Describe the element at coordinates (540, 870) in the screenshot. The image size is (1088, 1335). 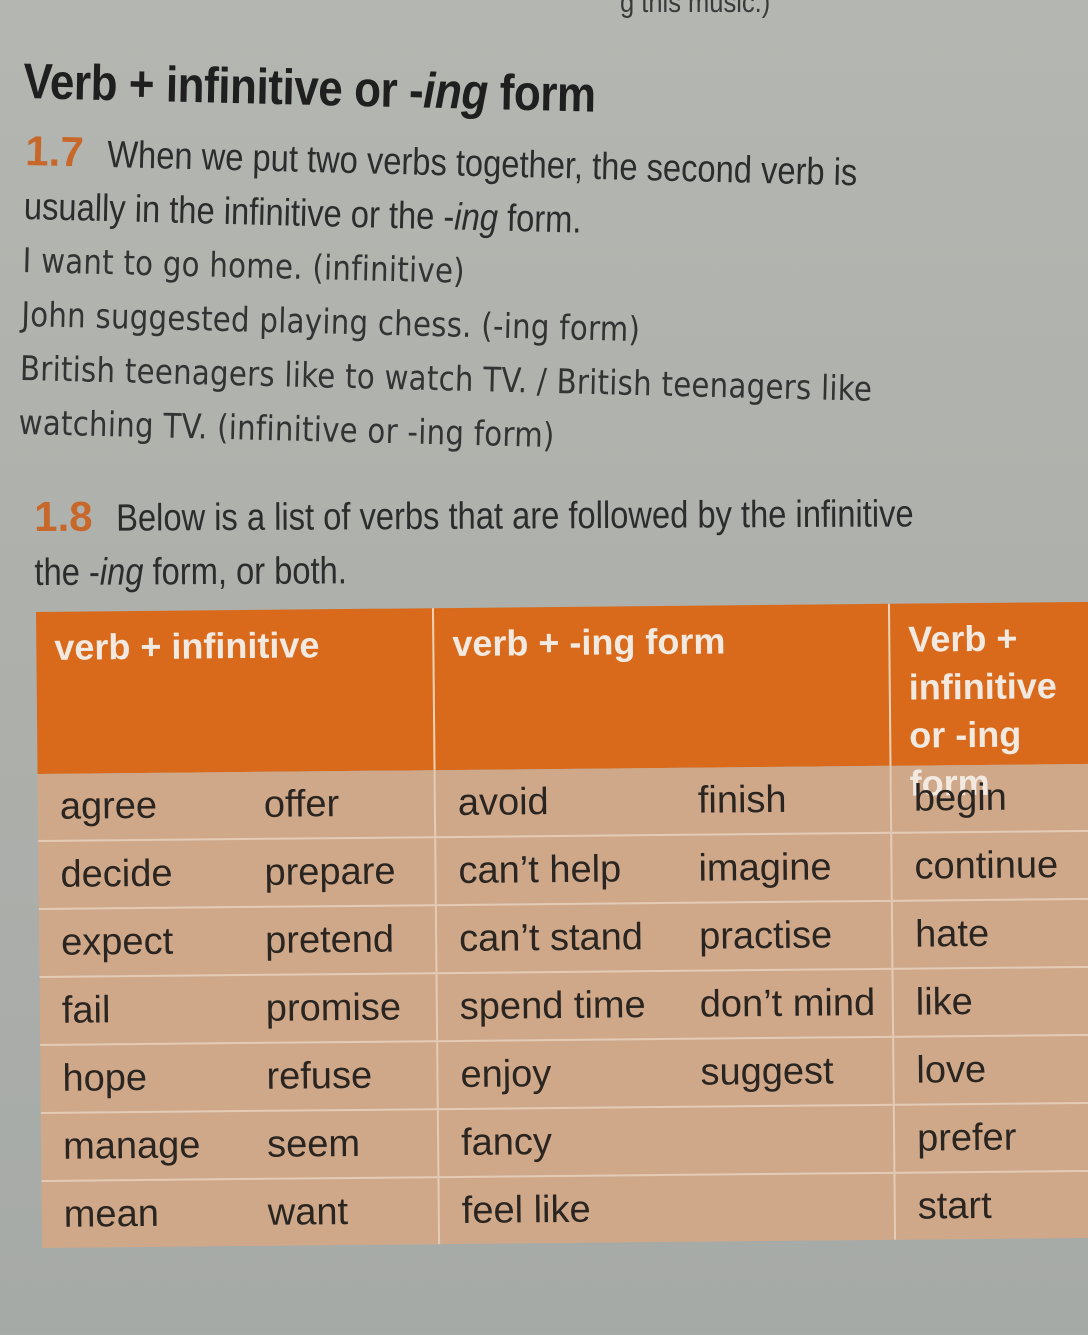
I see `table-cell: can’t help` at that location.